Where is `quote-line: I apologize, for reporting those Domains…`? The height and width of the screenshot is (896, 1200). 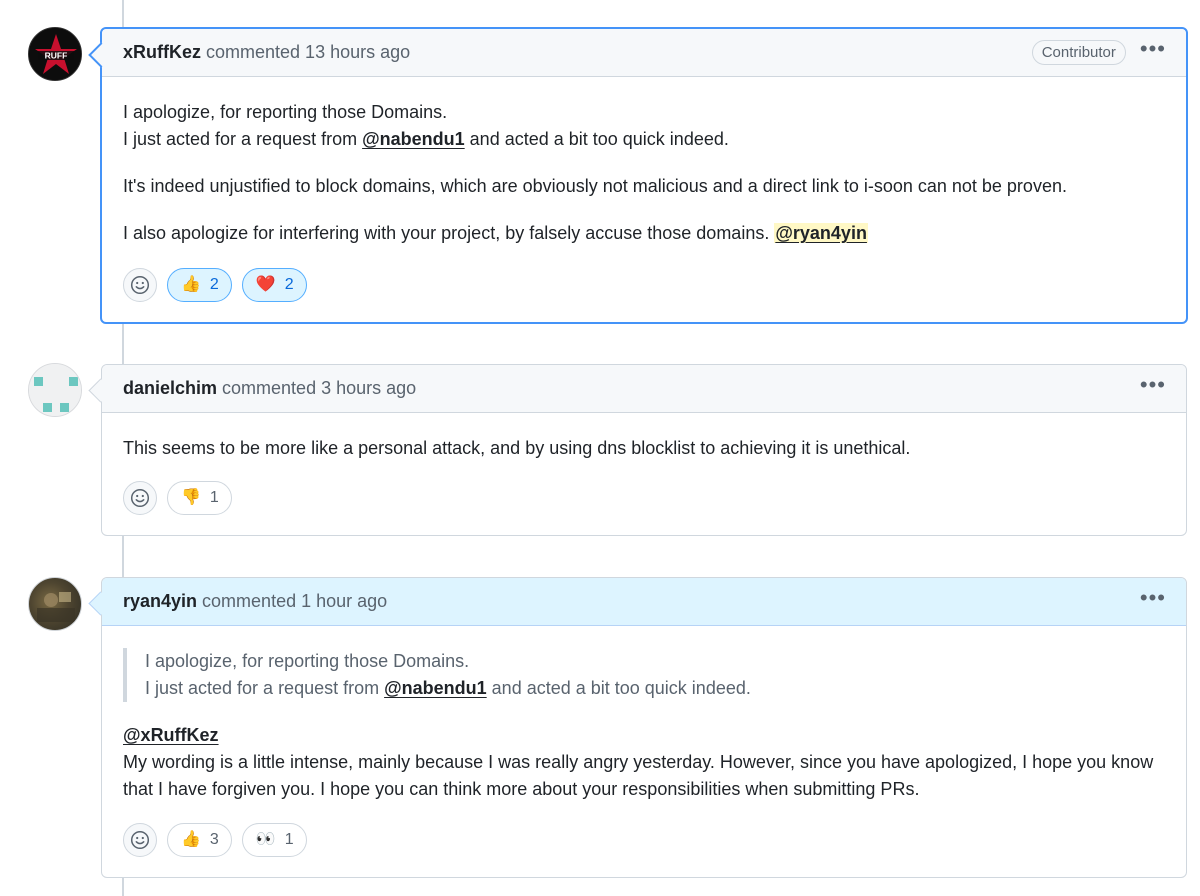
quote-line: I apologize, for reporting those Domains… is located at coordinates (307, 661).